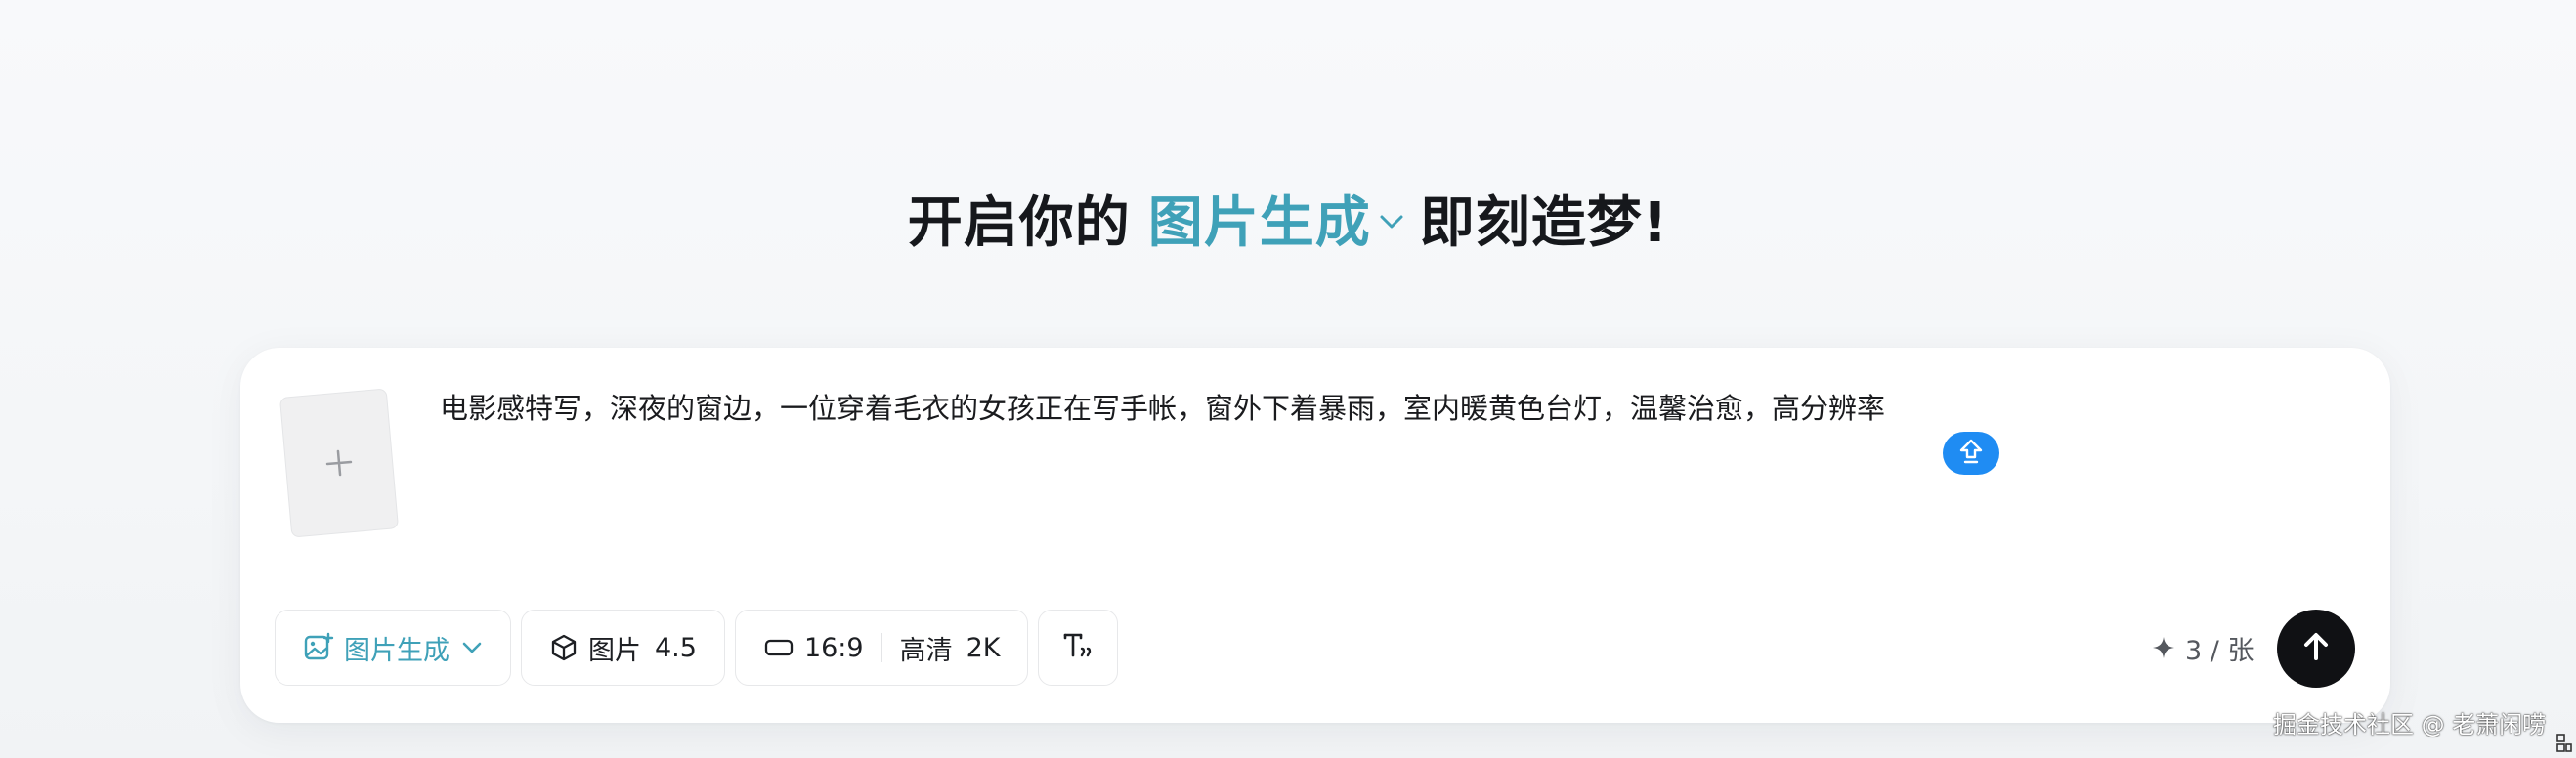 Image resolution: width=2576 pixels, height=758 pixels. I want to click on mode-select-label: 图片生成, so click(397, 650).